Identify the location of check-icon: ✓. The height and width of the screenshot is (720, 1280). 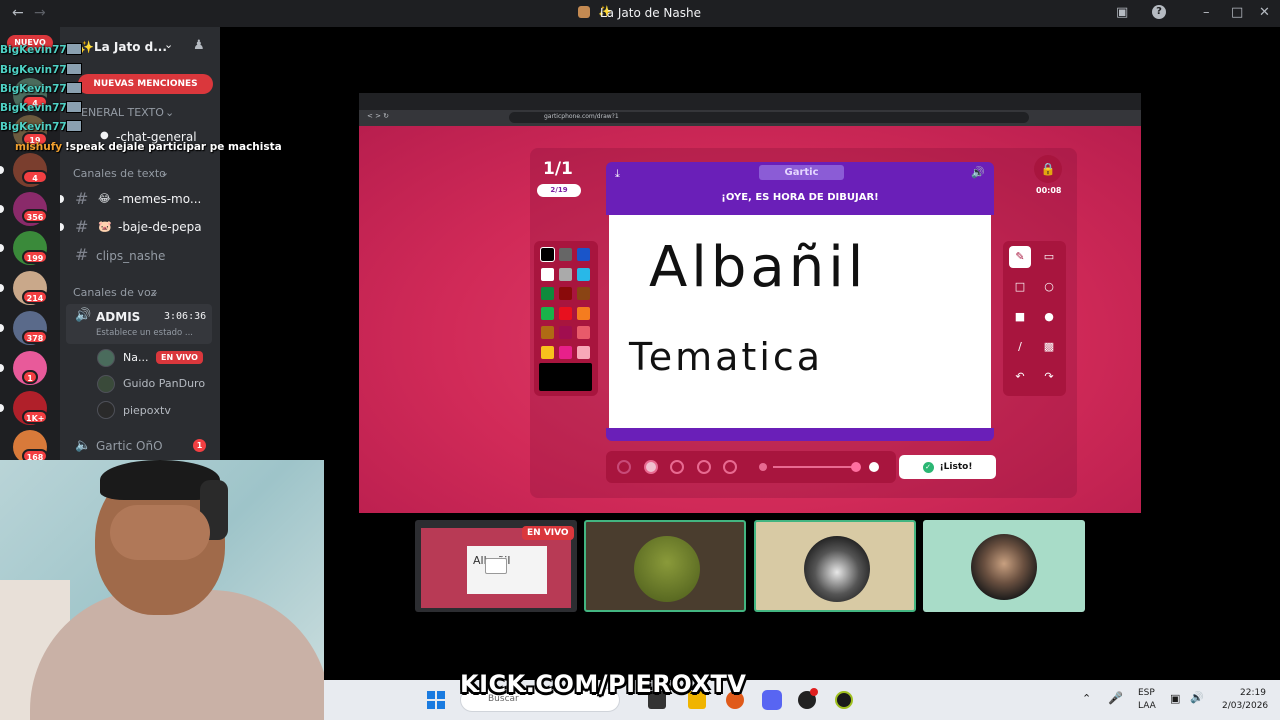
(928, 467).